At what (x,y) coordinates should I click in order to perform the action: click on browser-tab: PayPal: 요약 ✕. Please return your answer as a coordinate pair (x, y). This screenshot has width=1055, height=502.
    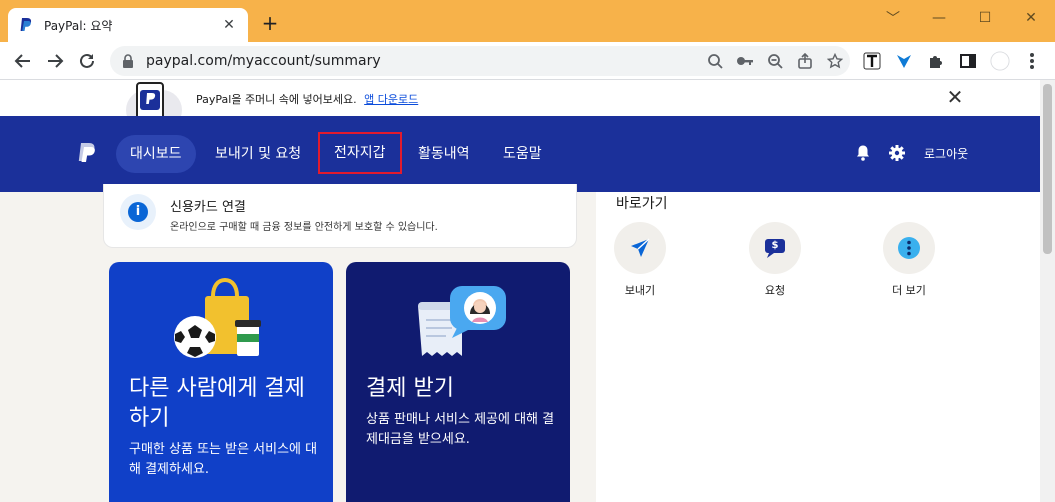
    Looking at the image, I should click on (128, 25).